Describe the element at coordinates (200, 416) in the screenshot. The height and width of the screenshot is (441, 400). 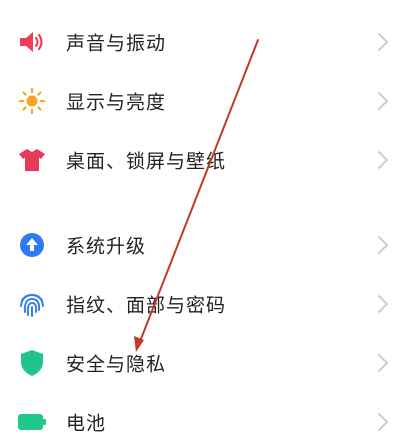
I see `settings-item-battery: 电池` at that location.